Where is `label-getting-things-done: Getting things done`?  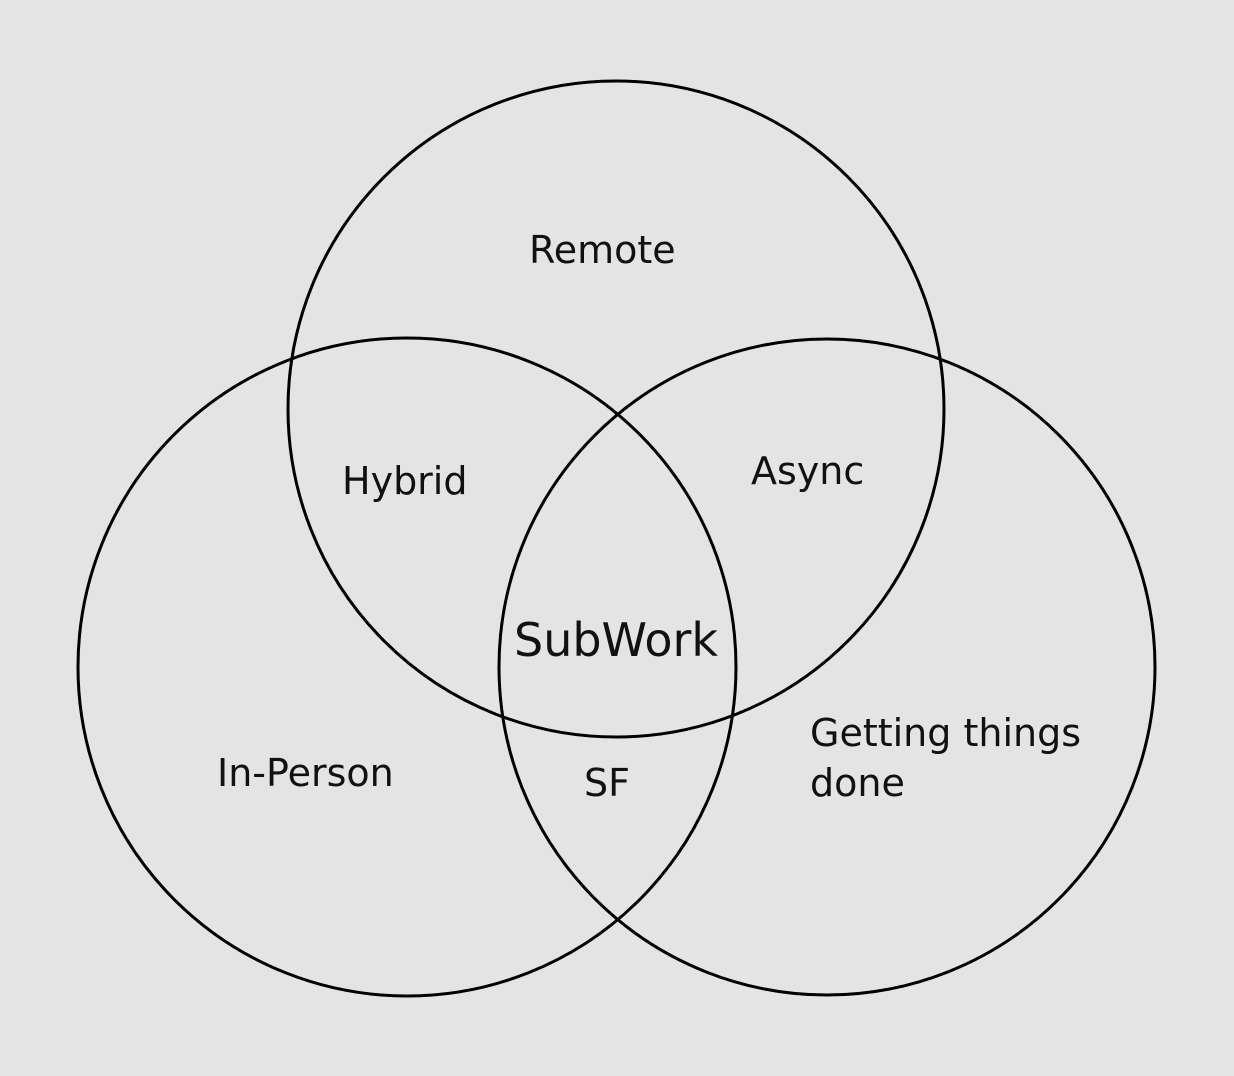 label-getting-things-done: Getting things done is located at coordinates (951, 758).